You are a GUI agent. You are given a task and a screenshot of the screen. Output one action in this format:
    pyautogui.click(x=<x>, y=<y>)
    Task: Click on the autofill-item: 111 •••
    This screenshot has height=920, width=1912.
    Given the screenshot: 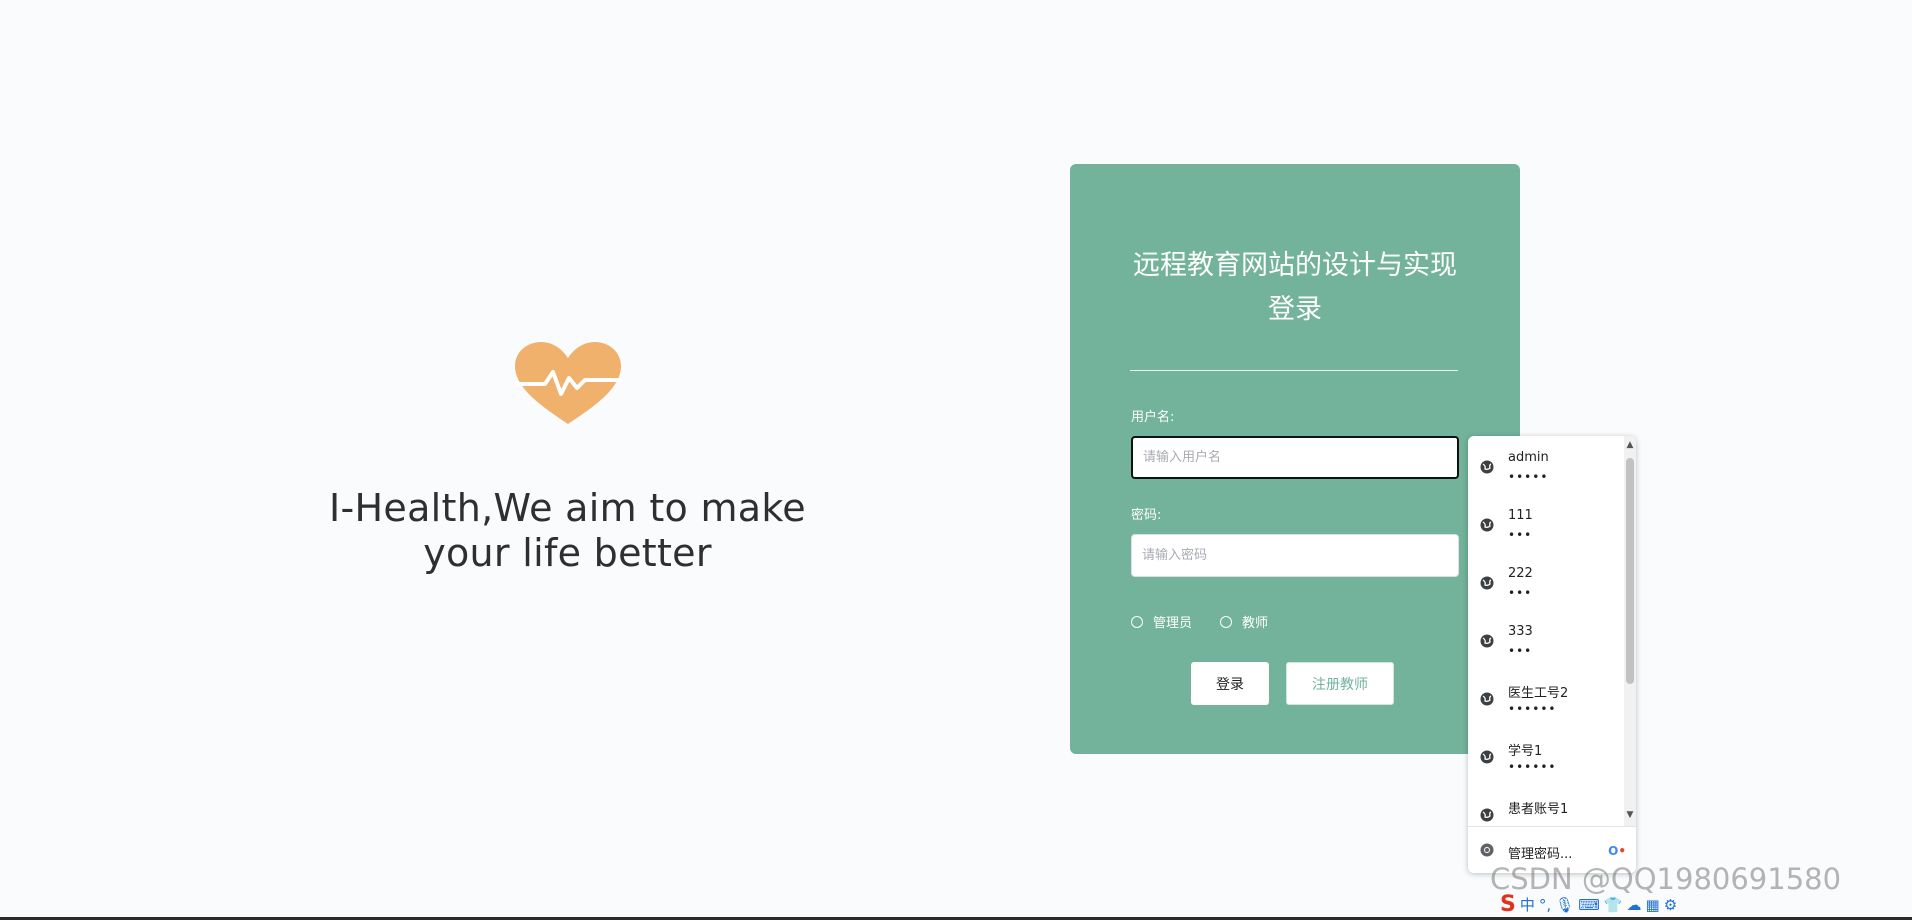 What is the action you would take?
    pyautogui.click(x=1546, y=523)
    